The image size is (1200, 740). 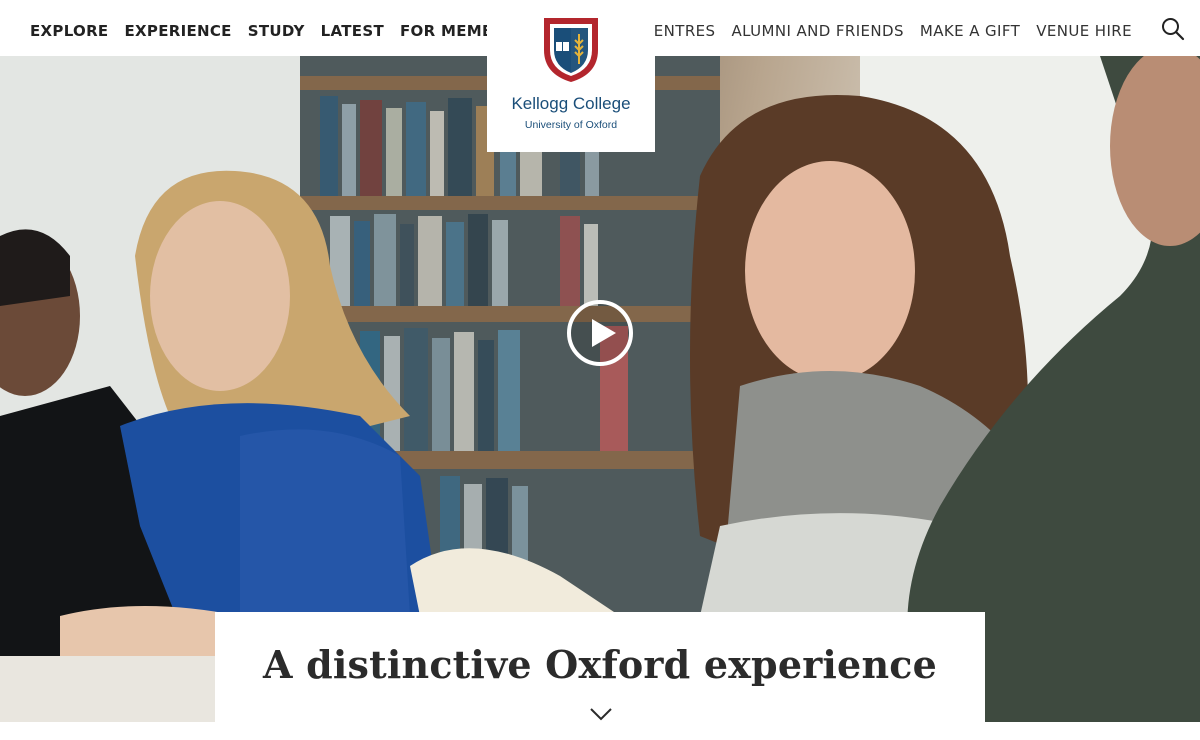 What do you see at coordinates (571, 103) in the screenshot?
I see `college-name: Kellogg College` at bounding box center [571, 103].